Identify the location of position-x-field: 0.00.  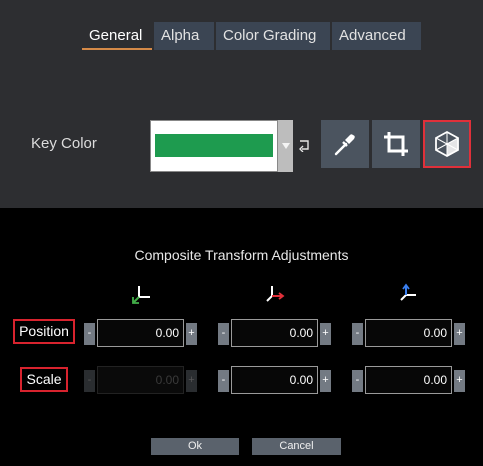
(140, 333).